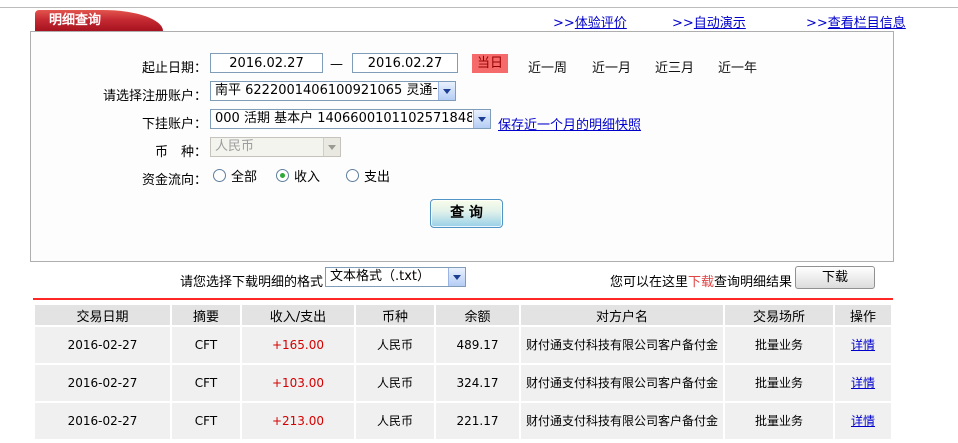 The height and width of the screenshot is (443, 958). I want to click on download-format-select: 文本格式（.txt）, so click(395, 277).